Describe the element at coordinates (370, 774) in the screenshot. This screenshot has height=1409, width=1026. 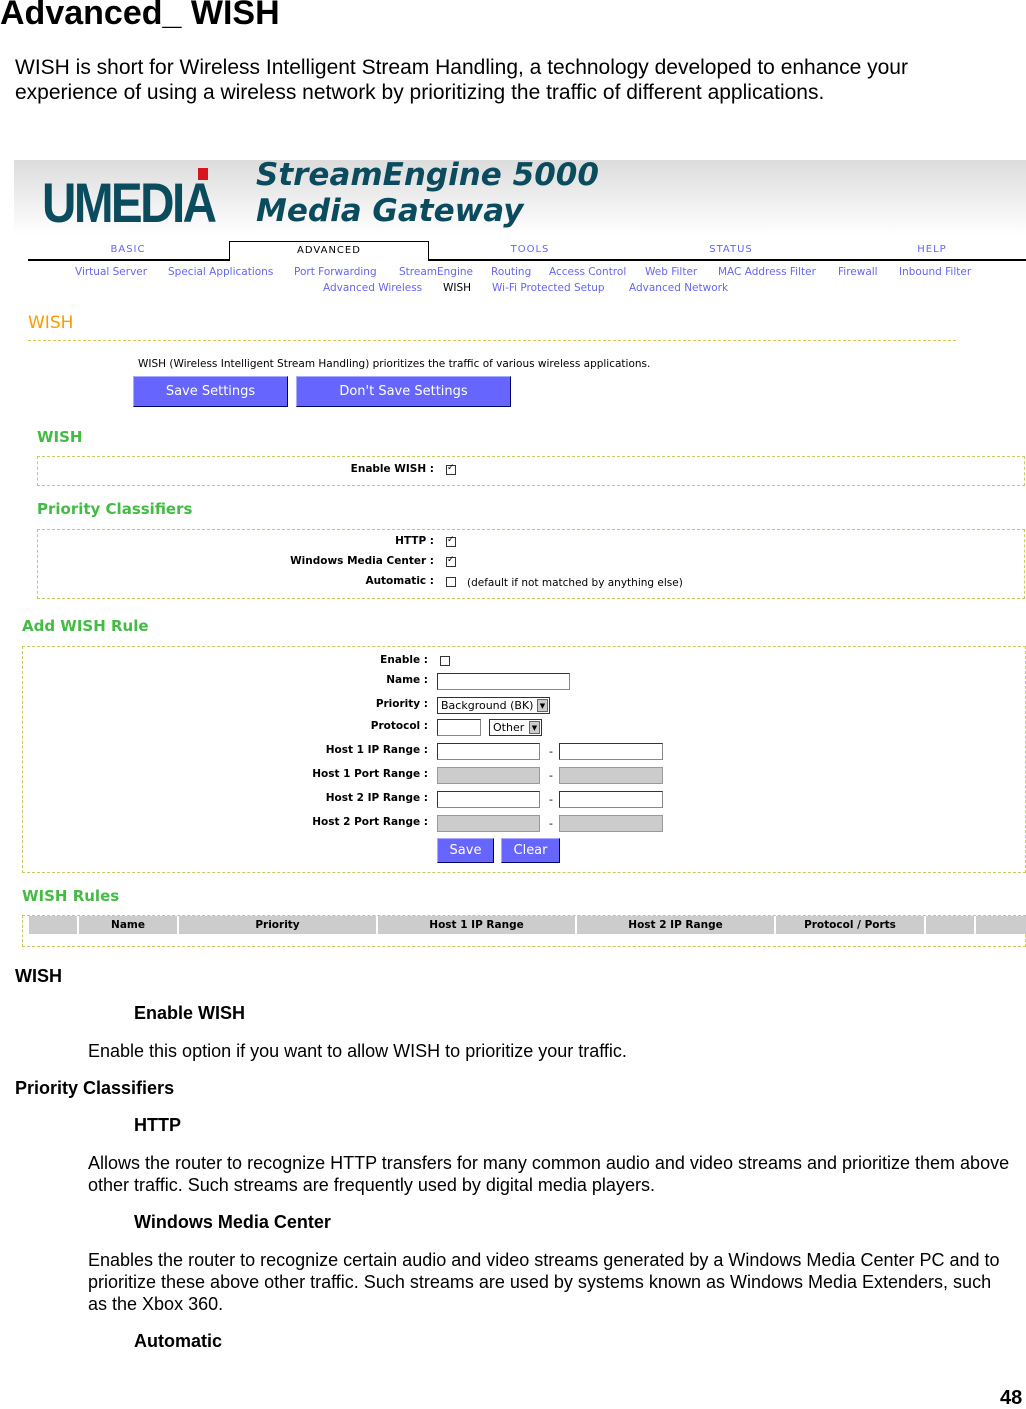
I see `host1-port-label: Host 1 Port Range :` at that location.